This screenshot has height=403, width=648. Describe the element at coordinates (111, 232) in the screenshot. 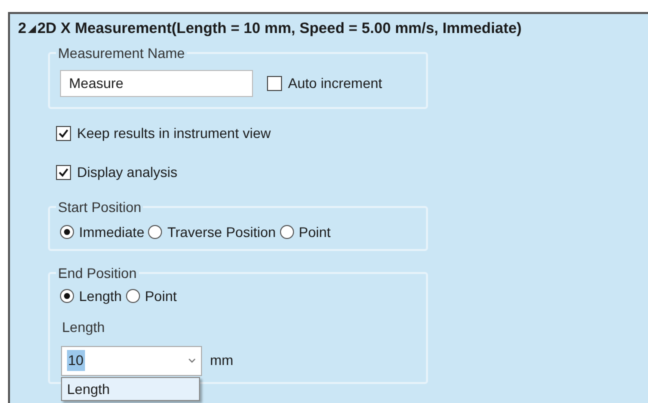

I see `radio-label: Immediate` at that location.